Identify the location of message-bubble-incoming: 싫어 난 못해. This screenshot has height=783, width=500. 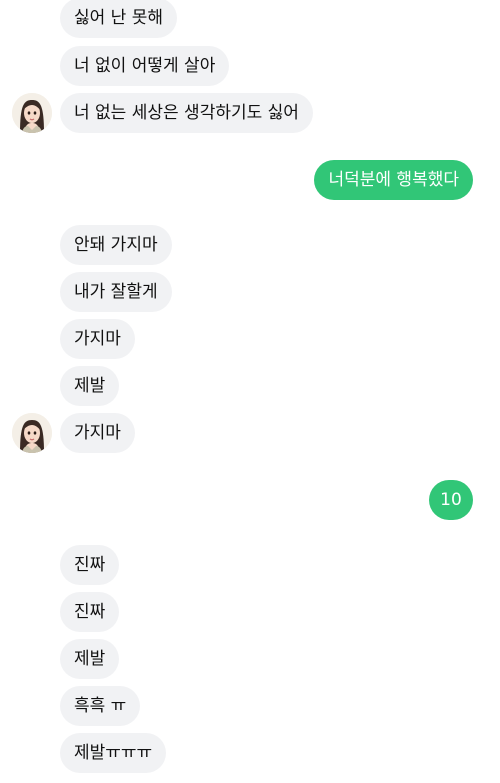
(119, 19).